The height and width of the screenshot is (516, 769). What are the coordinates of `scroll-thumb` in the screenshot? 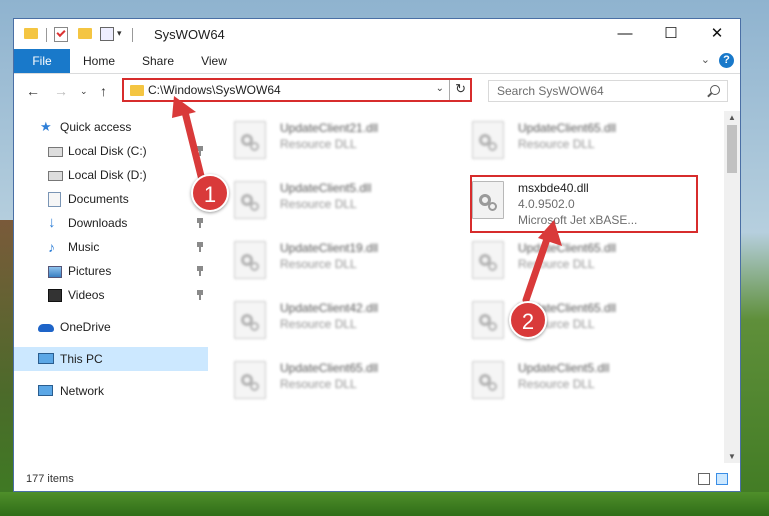 It's located at (732, 149).